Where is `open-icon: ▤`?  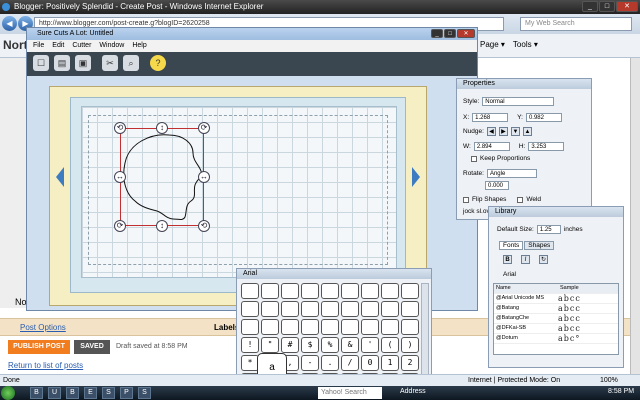 open-icon: ▤ is located at coordinates (62, 63).